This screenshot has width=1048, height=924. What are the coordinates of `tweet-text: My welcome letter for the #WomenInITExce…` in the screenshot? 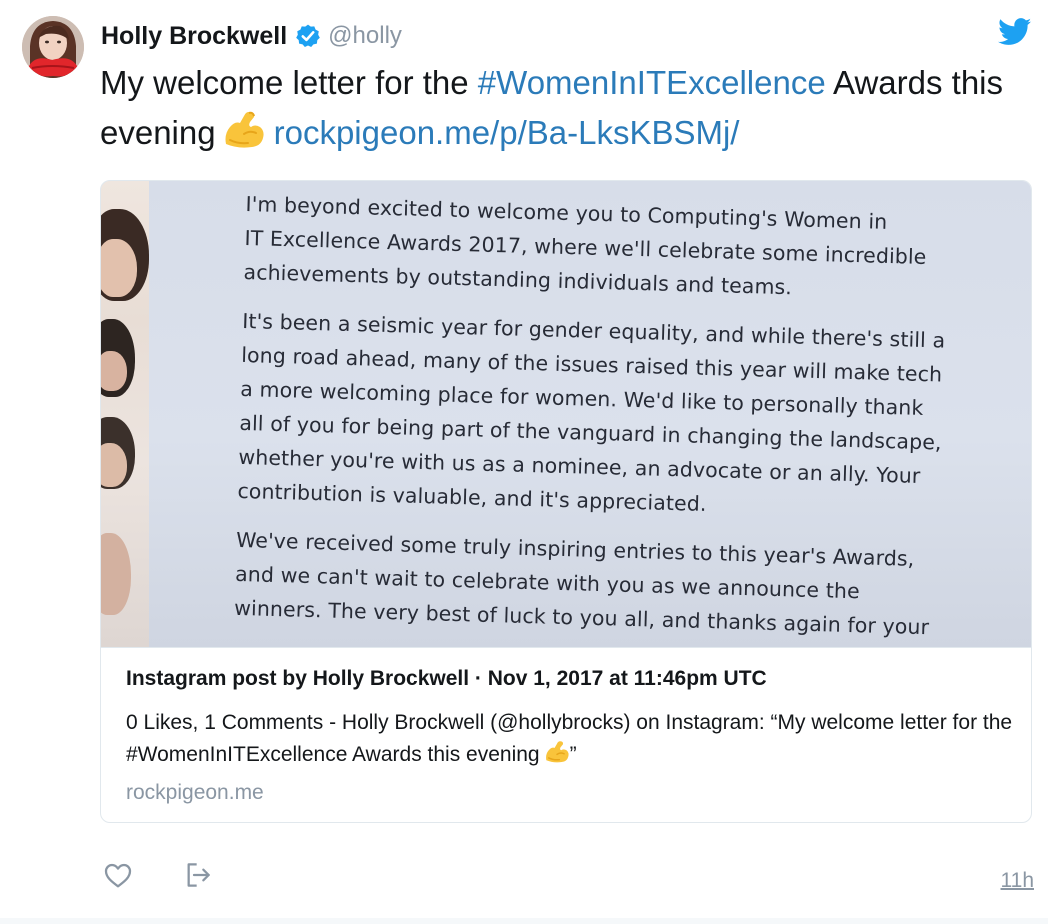 It's located at (567, 108).